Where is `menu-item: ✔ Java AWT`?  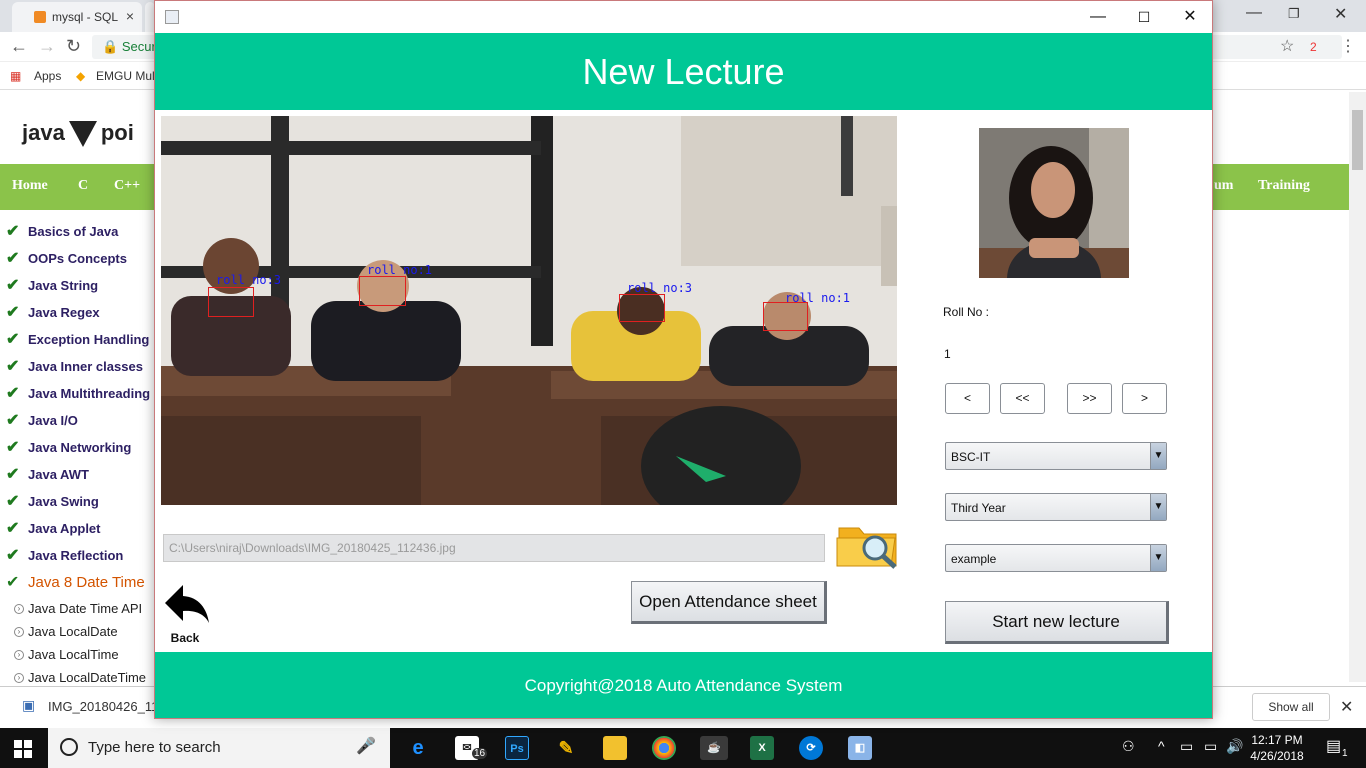
menu-item: ✔ Java AWT is located at coordinates (80, 476).